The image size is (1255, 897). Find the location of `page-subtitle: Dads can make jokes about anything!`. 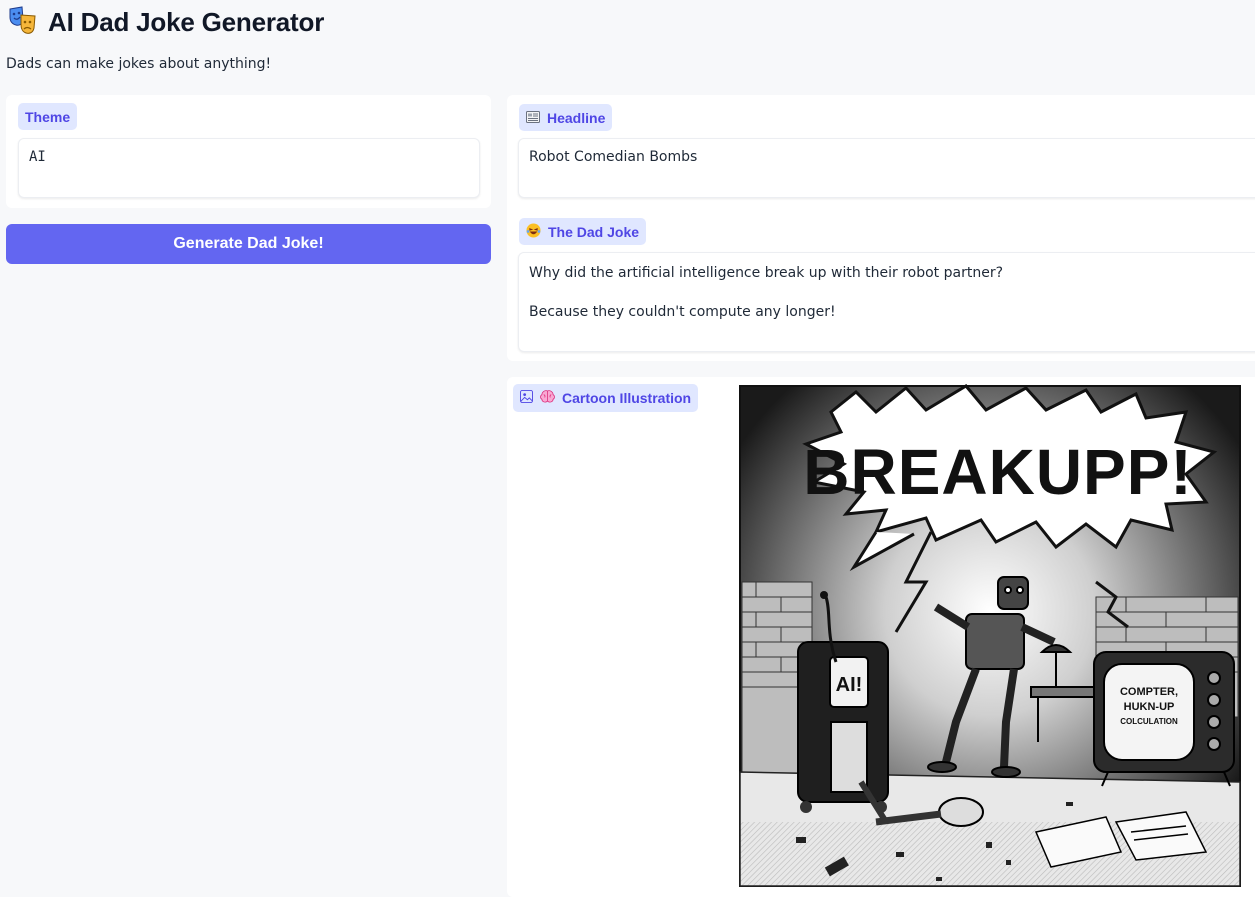

page-subtitle: Dads can make jokes about anything! is located at coordinates (139, 64).